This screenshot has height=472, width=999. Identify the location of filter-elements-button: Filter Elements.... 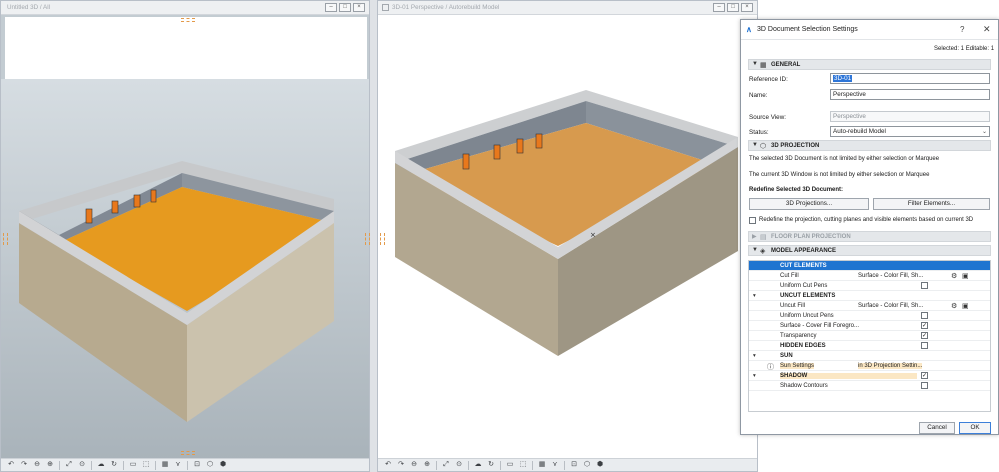
(931, 204).